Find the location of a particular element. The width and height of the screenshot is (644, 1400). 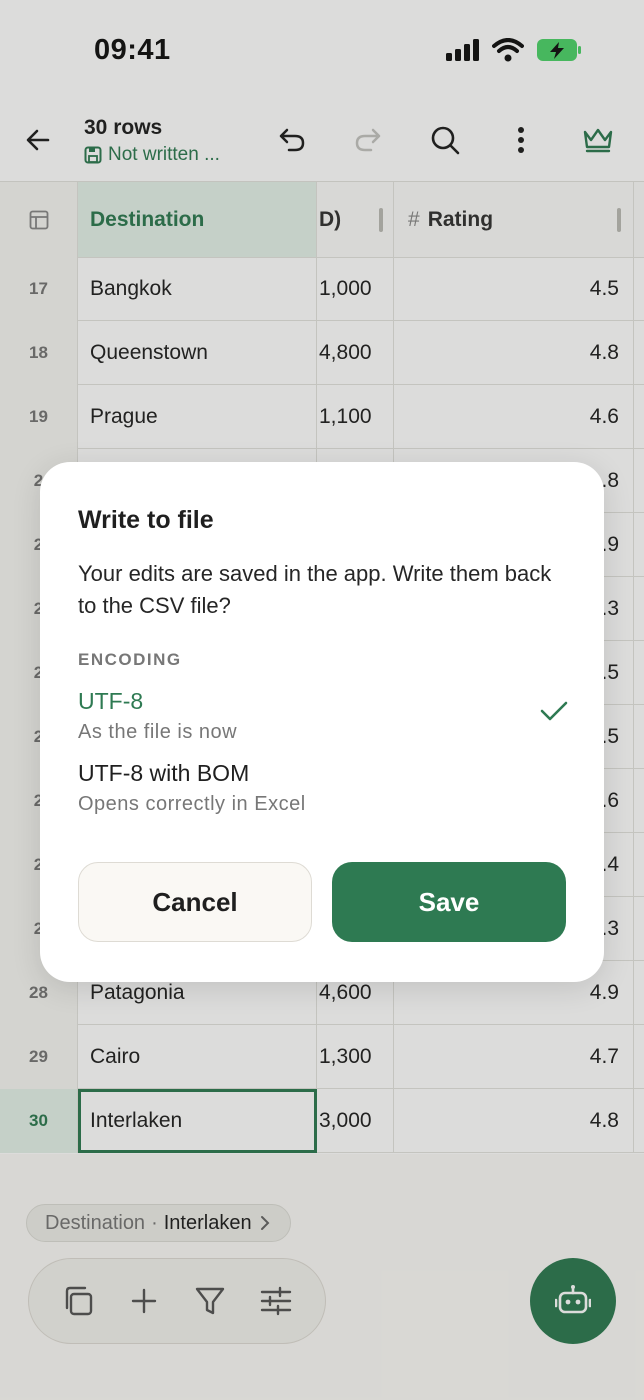

option-subtitle: Opens correctly in Excel is located at coordinates (192, 804).